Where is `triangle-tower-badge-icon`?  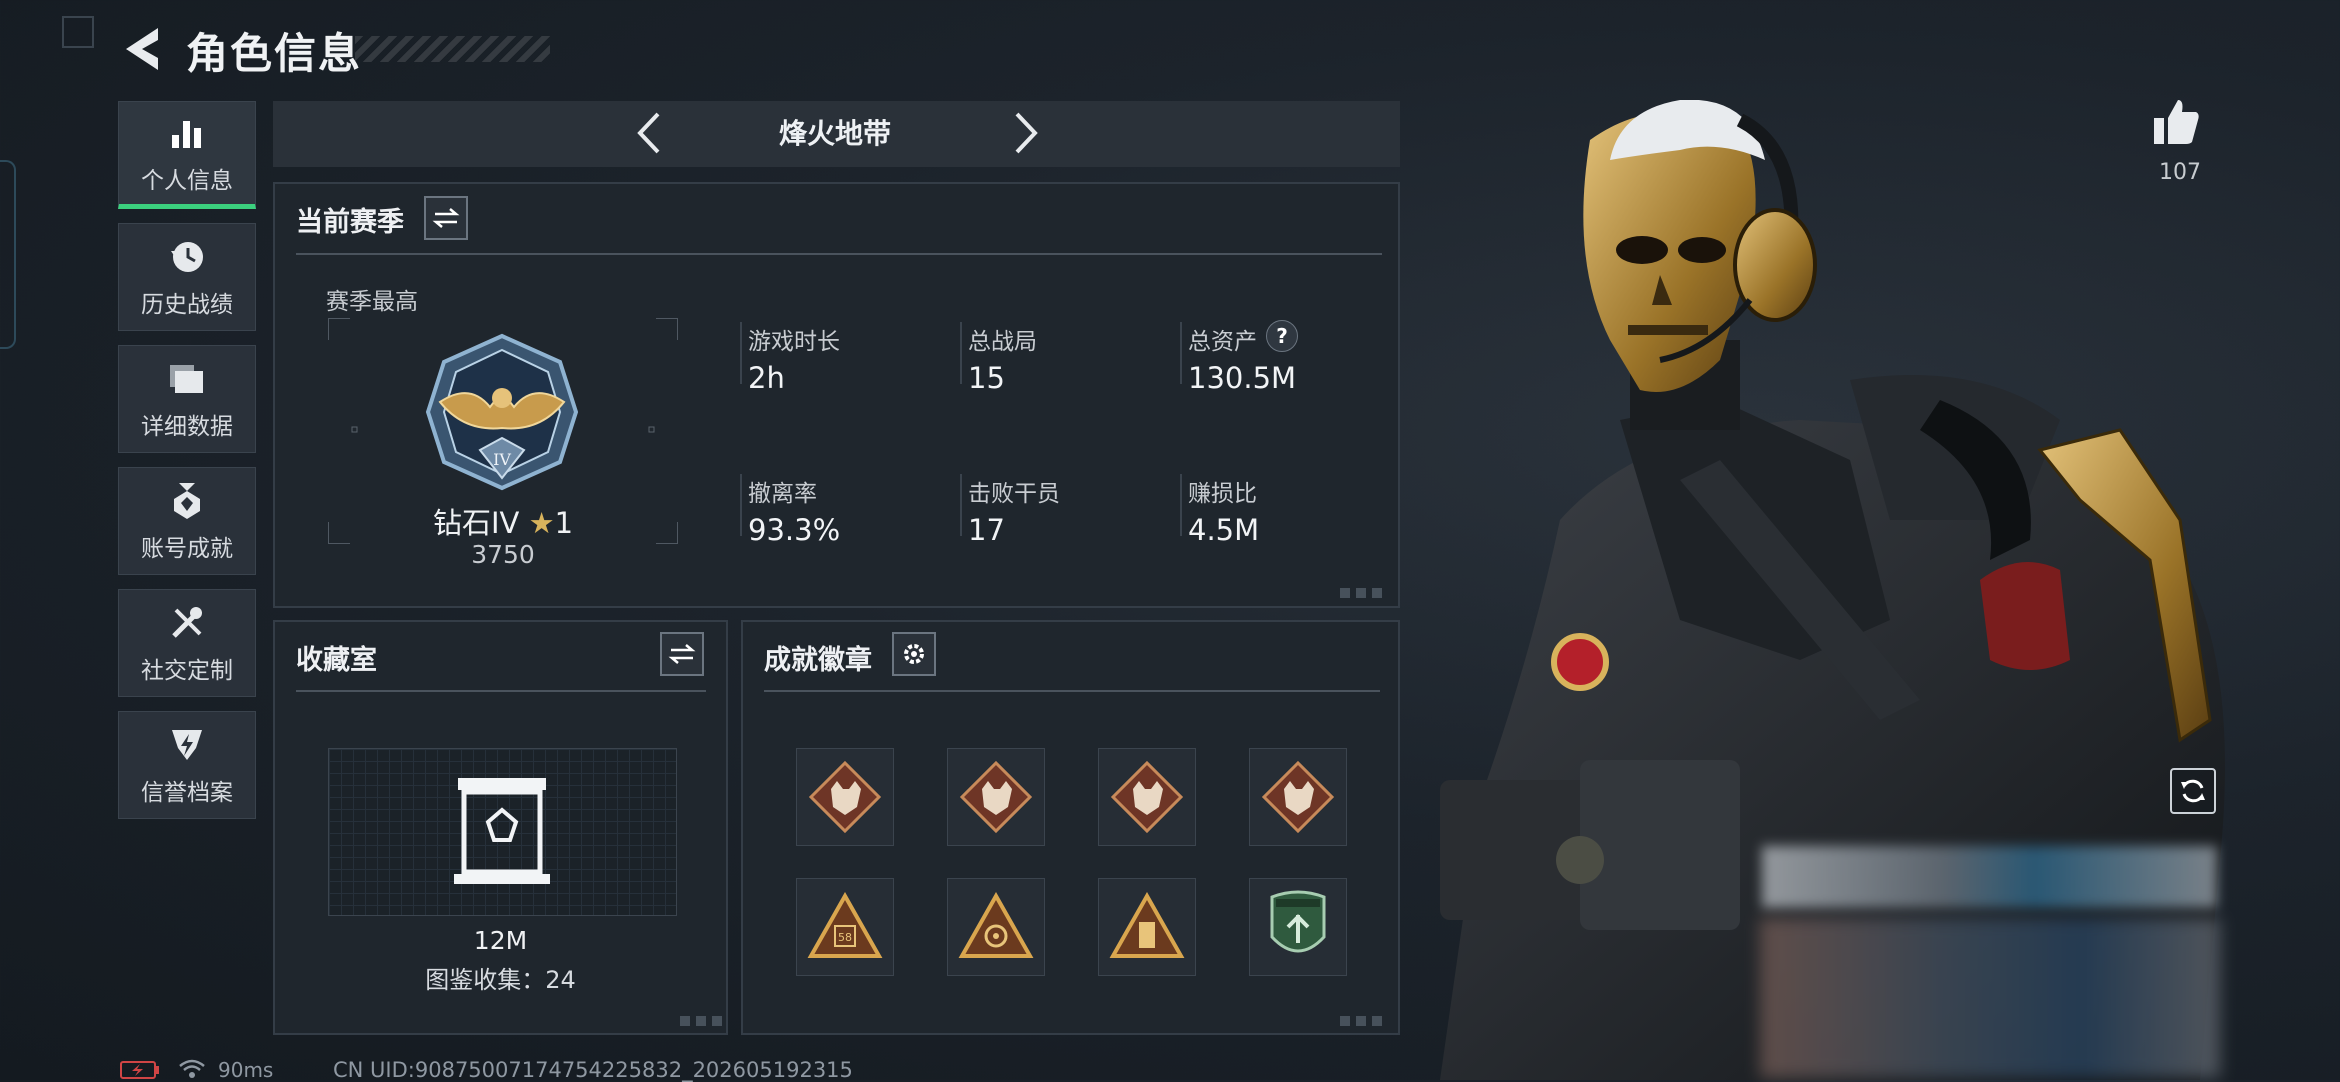
triangle-tower-badge-icon is located at coordinates (1147, 925).